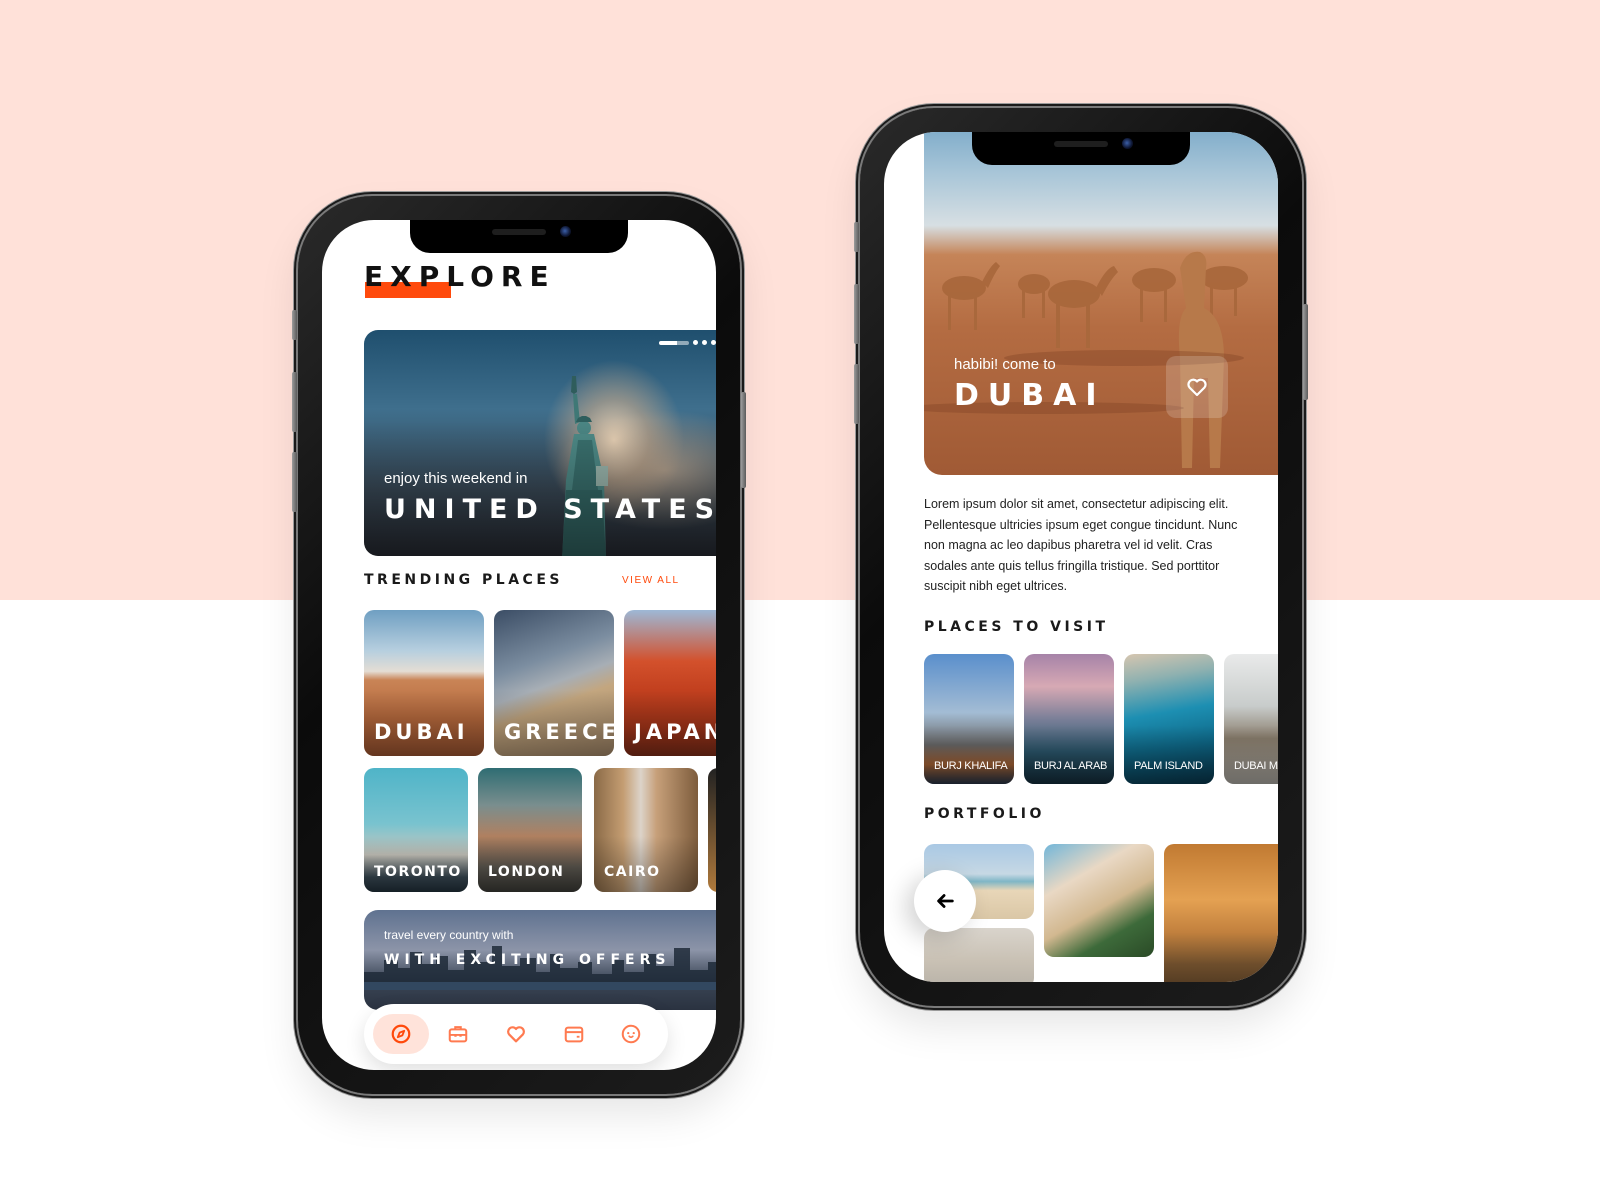  What do you see at coordinates (984, 814) in the screenshot?
I see `portfolio-heading: PORTFOLIO` at bounding box center [984, 814].